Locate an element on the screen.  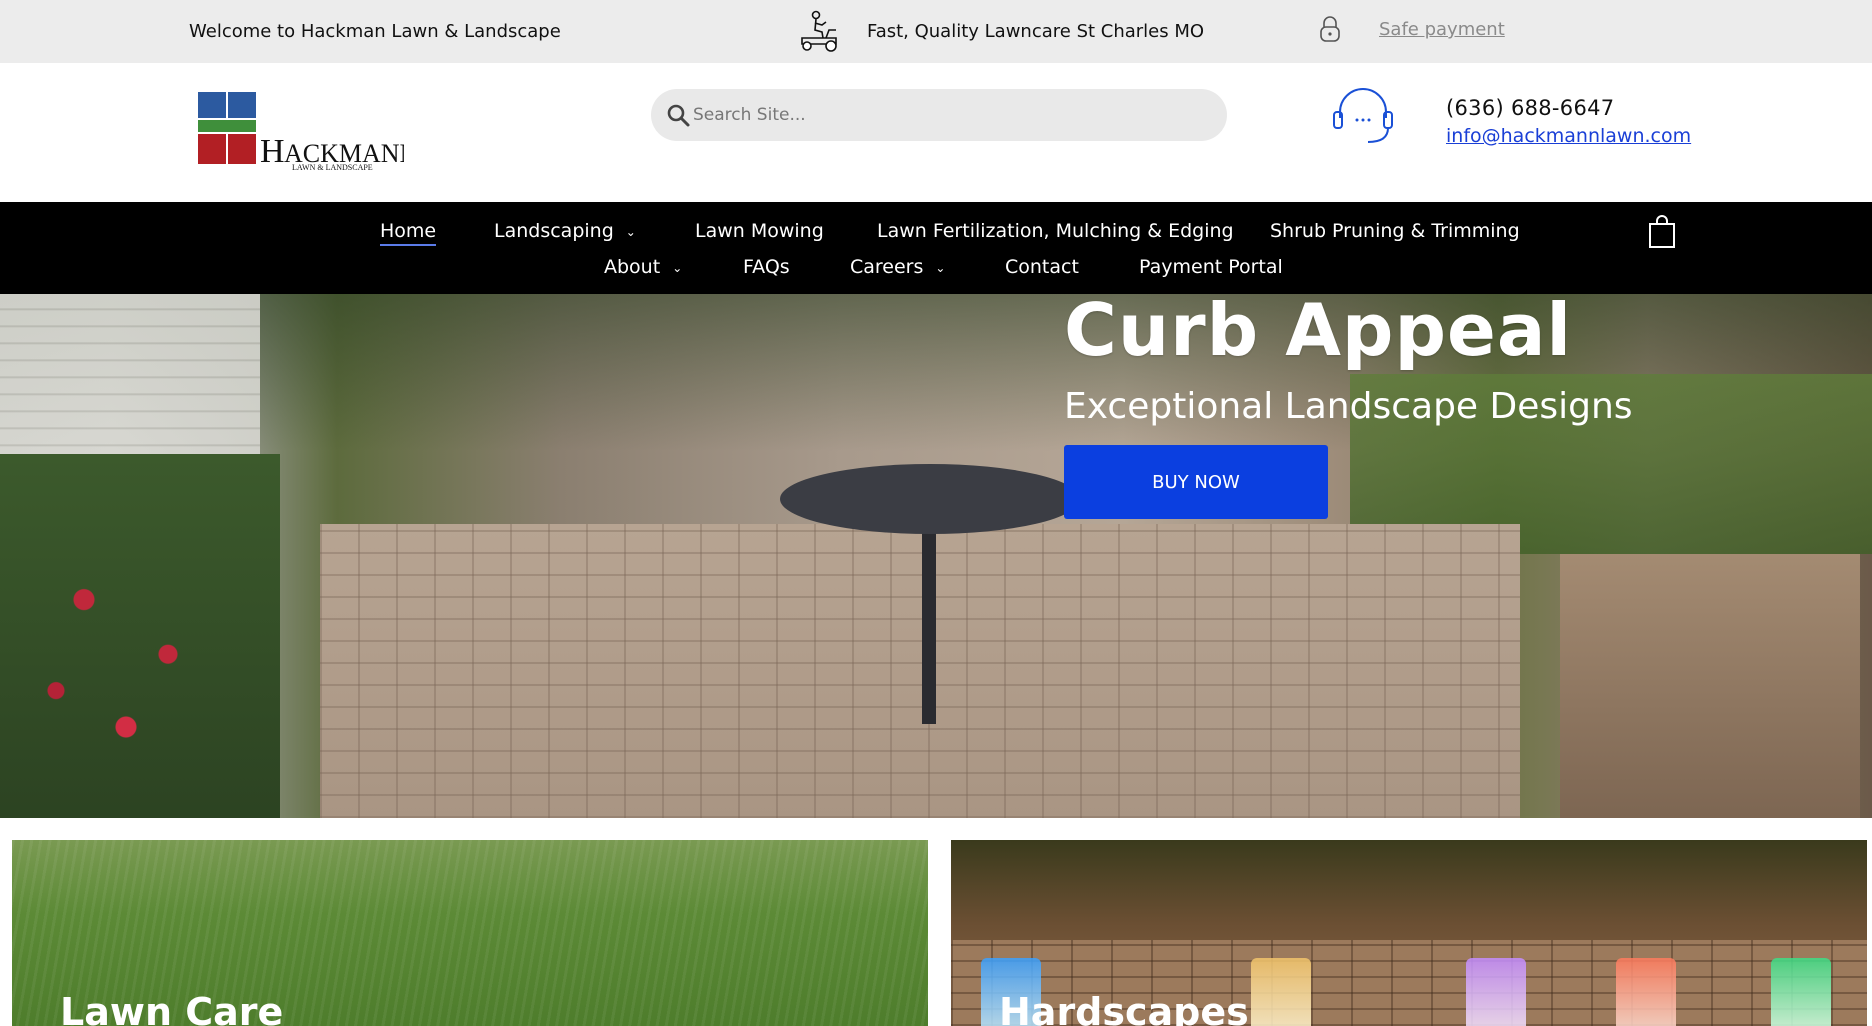
nav-item-careers: Careers ⌄ is located at coordinates (897, 267).